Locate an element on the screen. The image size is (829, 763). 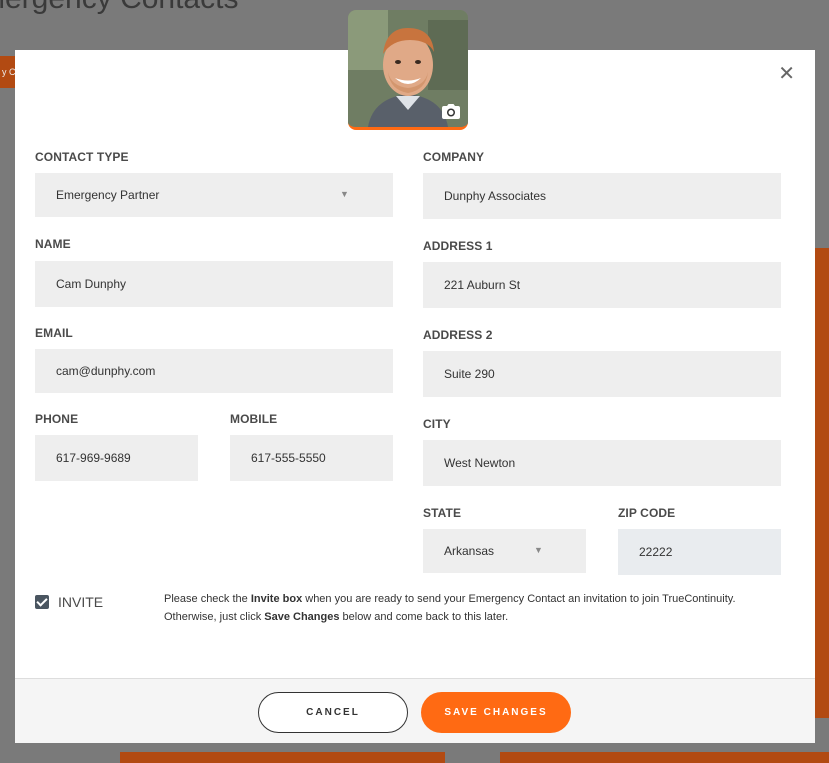
invite-toggle: INVITE is located at coordinates (69, 602).